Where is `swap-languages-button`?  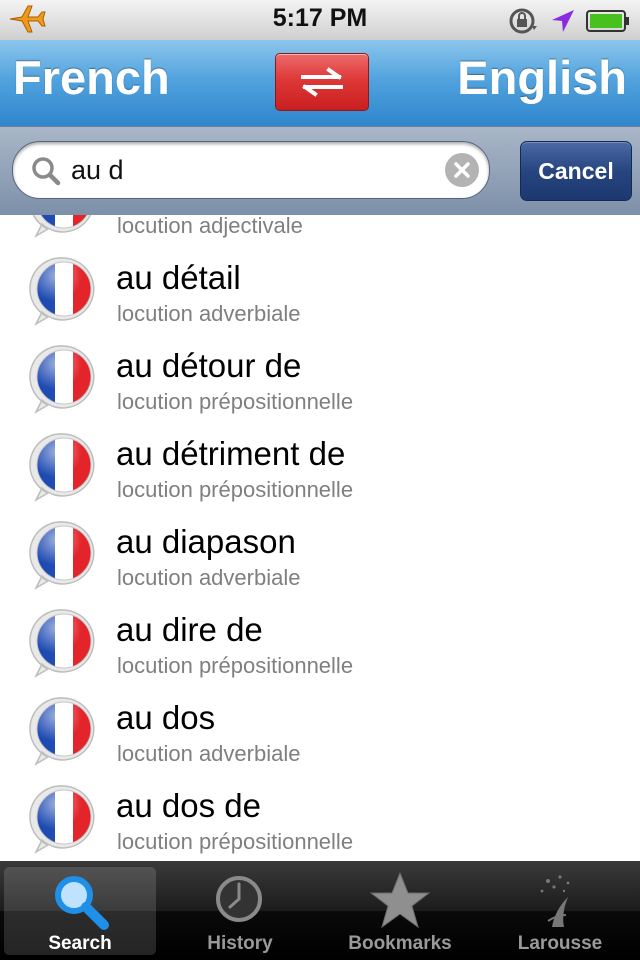
swap-languages-button is located at coordinates (322, 82).